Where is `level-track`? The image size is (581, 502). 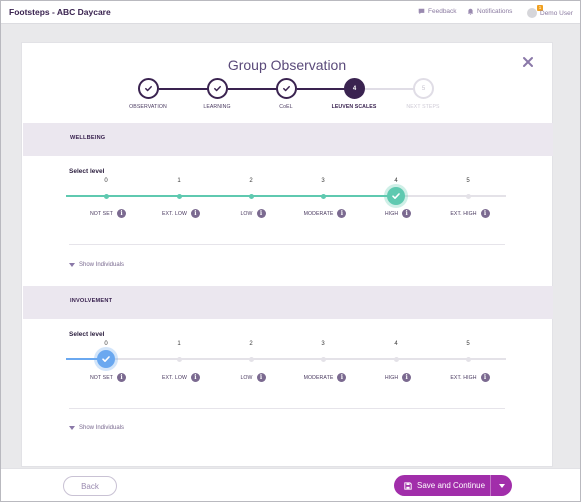
level-track is located at coordinates (286, 359).